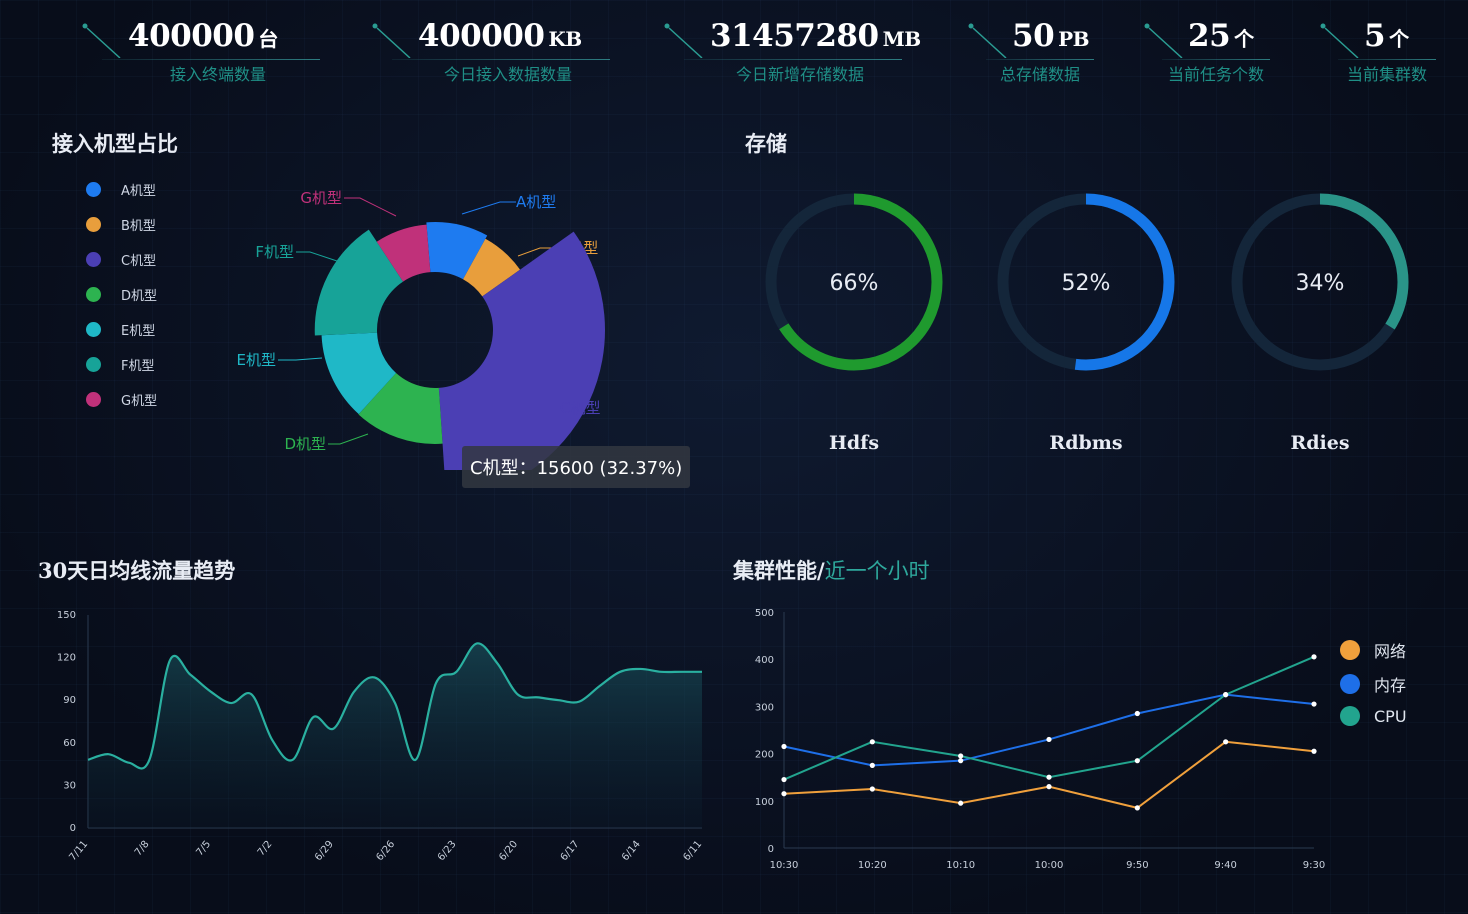 This screenshot has width=1468, height=914. I want to click on x-tick-label: 7/2, so click(265, 848).